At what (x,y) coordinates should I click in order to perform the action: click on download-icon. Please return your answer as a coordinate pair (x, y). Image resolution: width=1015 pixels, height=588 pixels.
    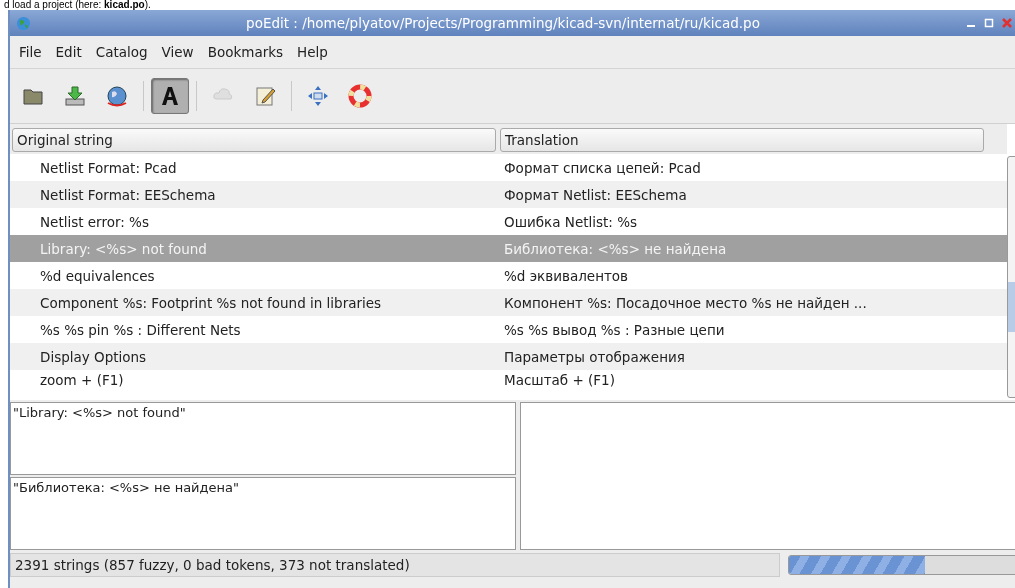
    Looking at the image, I should click on (75, 96).